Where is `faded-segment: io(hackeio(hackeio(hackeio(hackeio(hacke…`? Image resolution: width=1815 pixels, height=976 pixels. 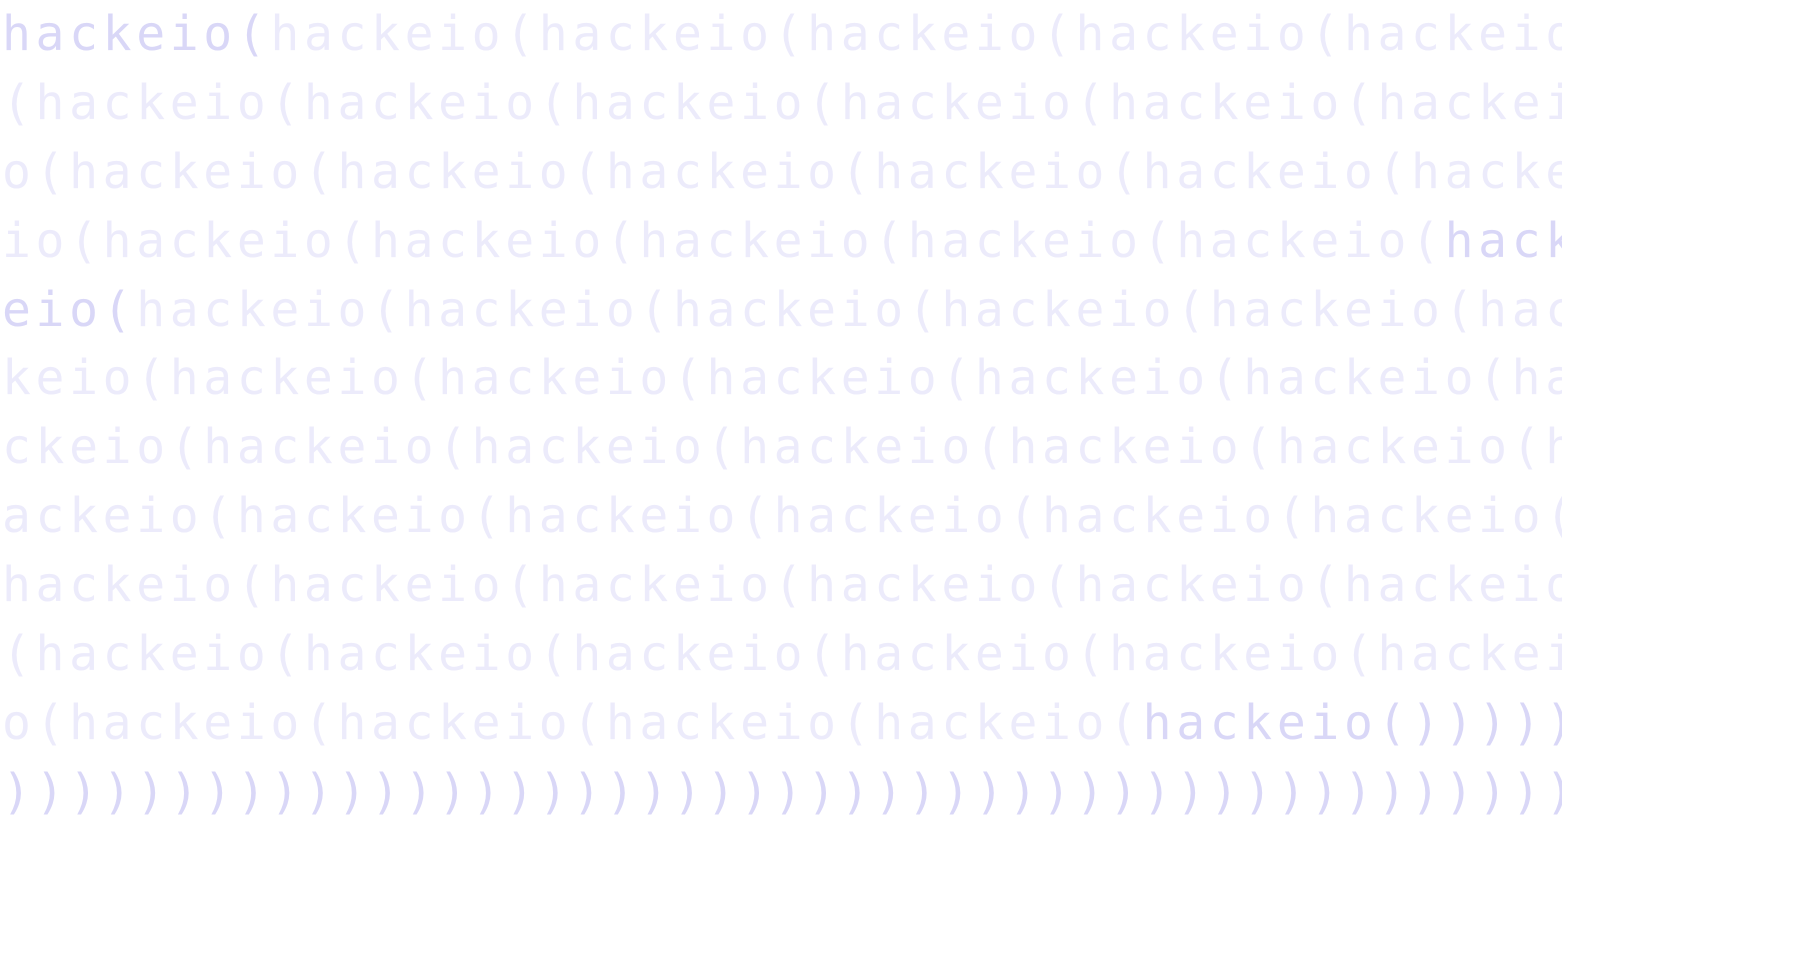
faded-segment: io(hackeio(hackeio(hackeio(hackeio(hacke… is located at coordinates (723, 240).